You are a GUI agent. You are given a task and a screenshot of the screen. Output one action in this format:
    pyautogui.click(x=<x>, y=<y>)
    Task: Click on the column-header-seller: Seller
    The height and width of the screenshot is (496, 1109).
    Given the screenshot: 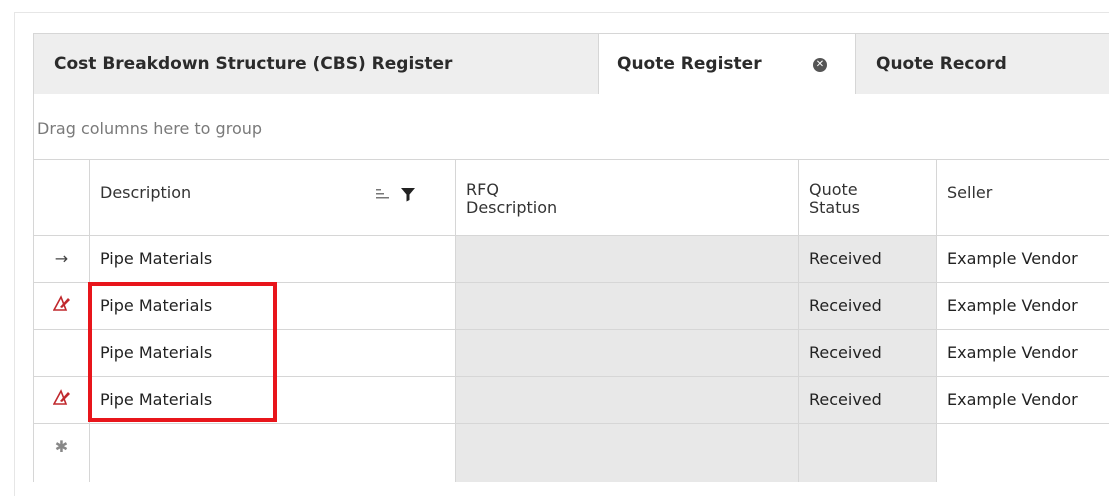 What is the action you would take?
    pyautogui.click(x=1023, y=197)
    